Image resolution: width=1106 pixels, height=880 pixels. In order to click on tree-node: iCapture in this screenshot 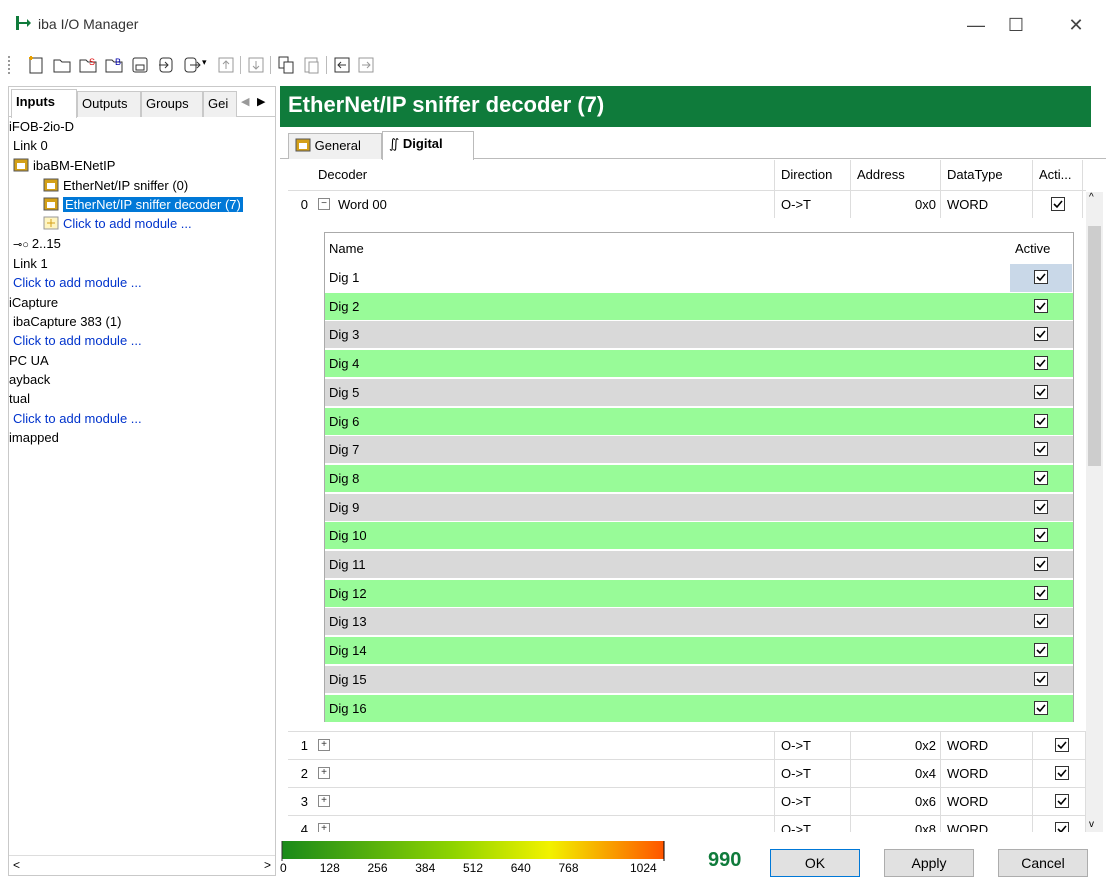, I will do `click(33, 303)`.